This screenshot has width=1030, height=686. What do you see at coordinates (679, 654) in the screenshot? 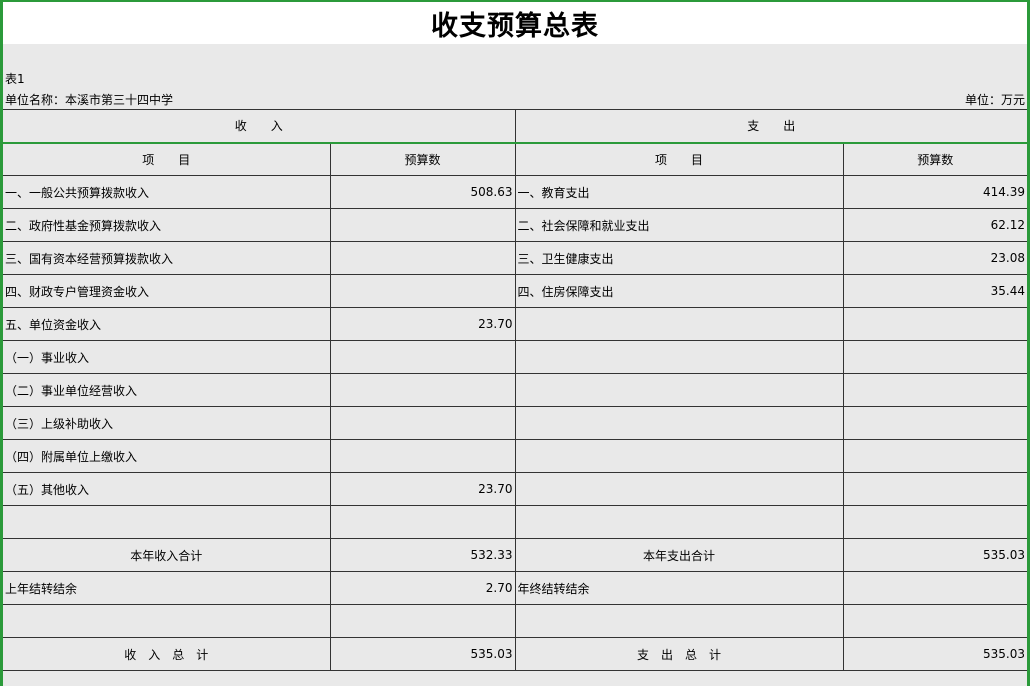
I see `grand-expense-label: 支 出 总 计` at bounding box center [679, 654].